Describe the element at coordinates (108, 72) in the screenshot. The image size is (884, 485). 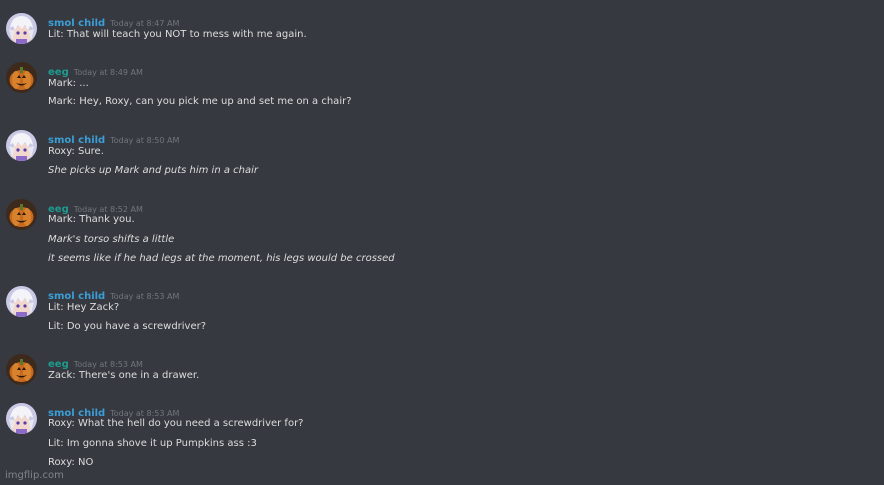
I see `timestamp: Today at 8:49 AM` at that location.